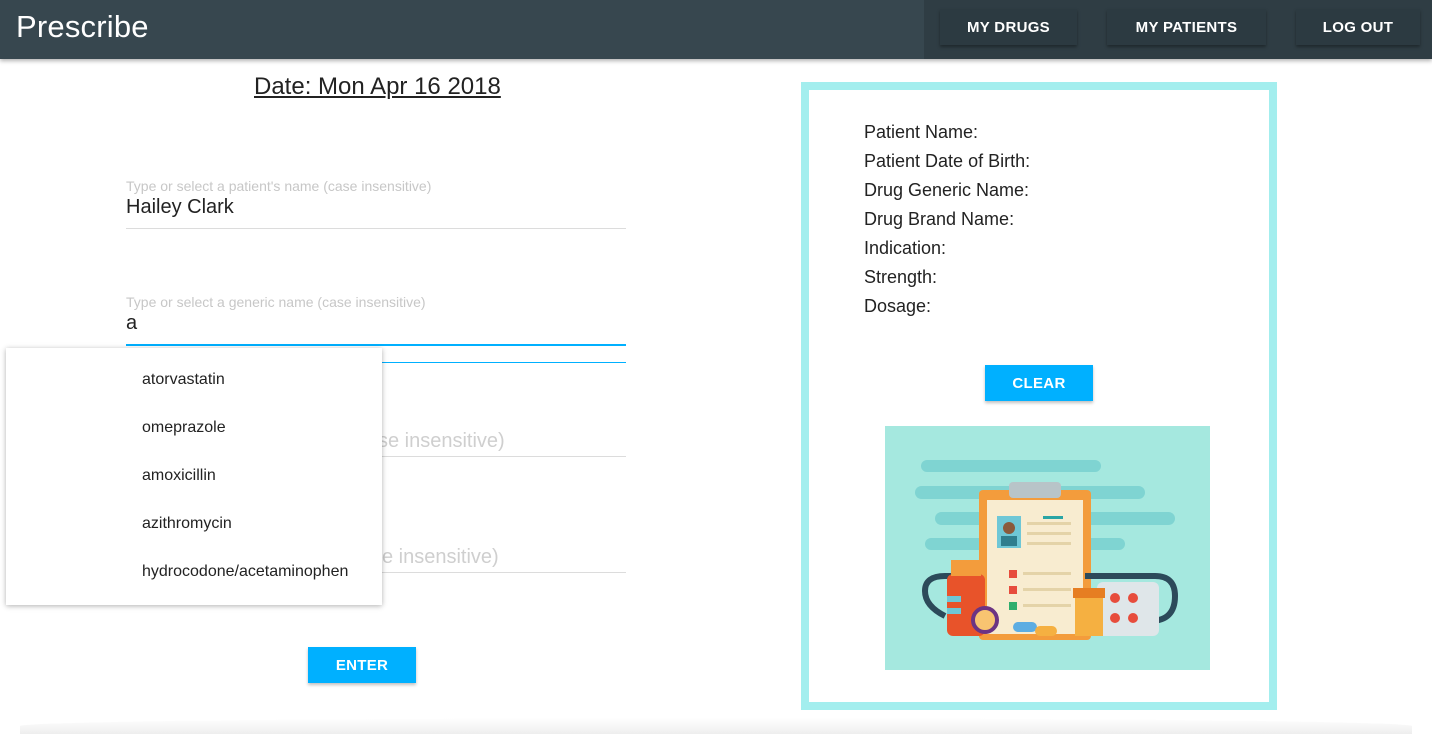 This screenshot has width=1432, height=734. Describe the element at coordinates (440, 557) in the screenshot. I see `indication-placeholder: e insensitive)` at that location.